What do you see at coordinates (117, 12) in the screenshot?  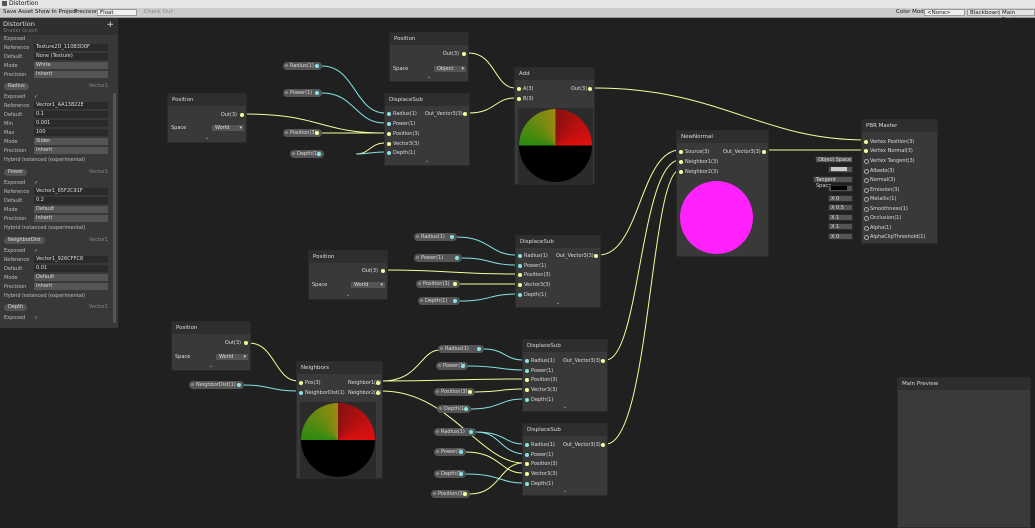 I see `precision-dropdown: Float` at bounding box center [117, 12].